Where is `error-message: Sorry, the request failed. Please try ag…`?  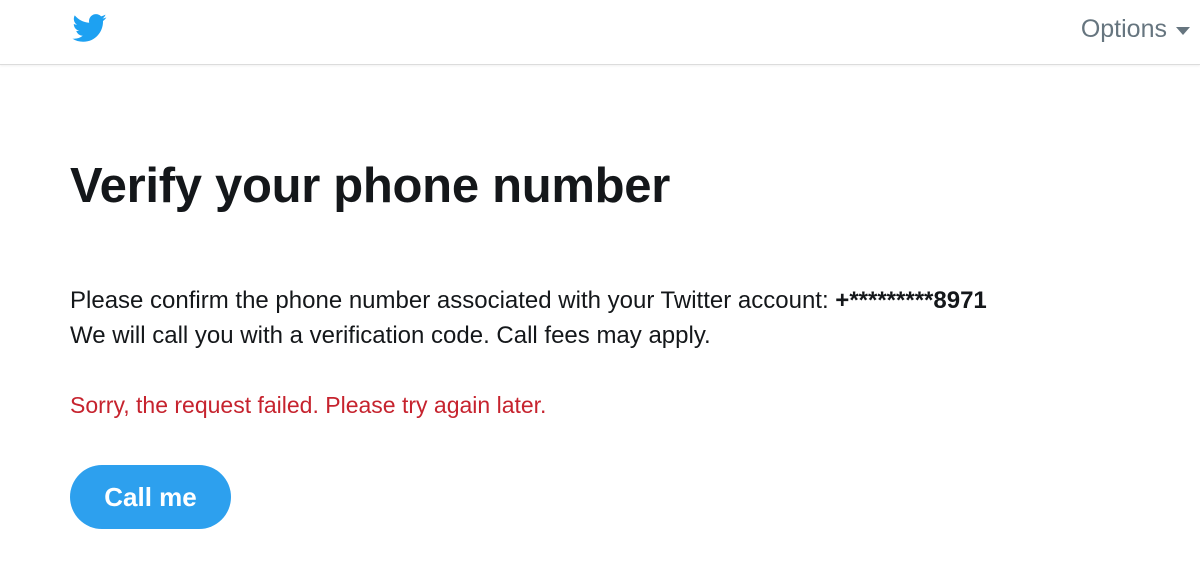
error-message: Sorry, the request failed. Please try ag… is located at coordinates (308, 405).